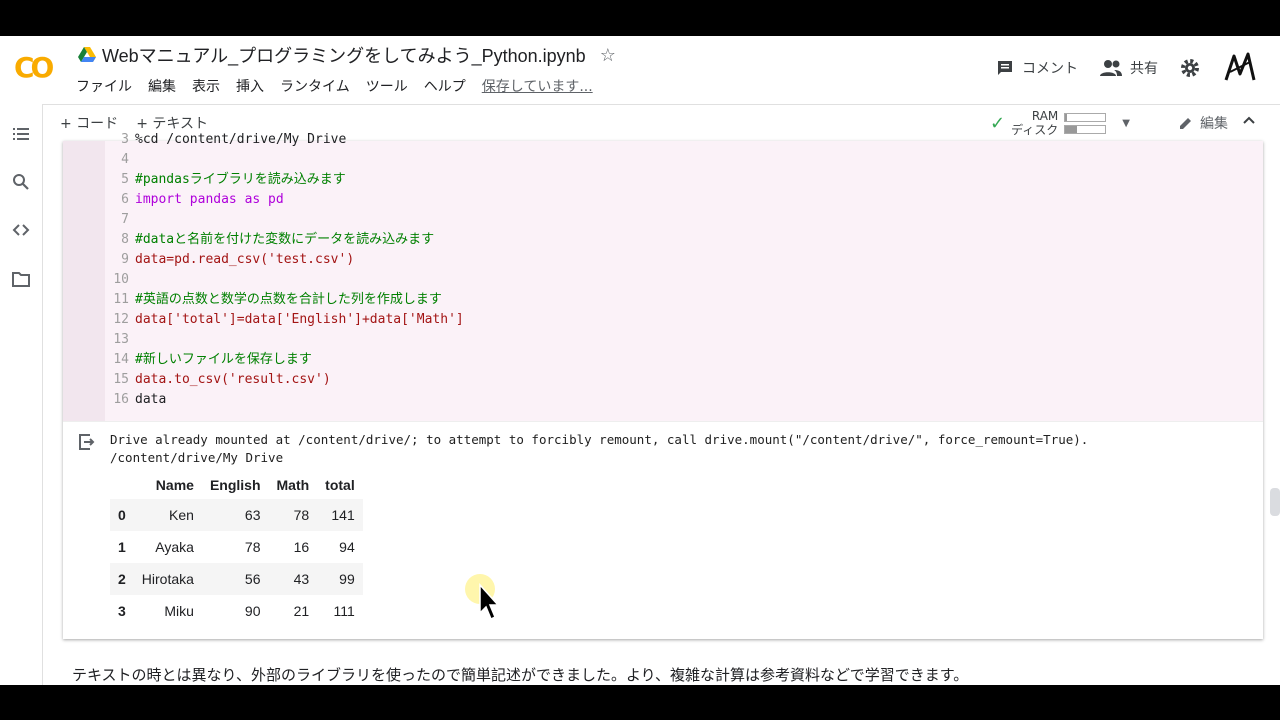 This screenshot has height=720, width=1280. What do you see at coordinates (121, 379) in the screenshot?
I see `line-number: 15` at bounding box center [121, 379].